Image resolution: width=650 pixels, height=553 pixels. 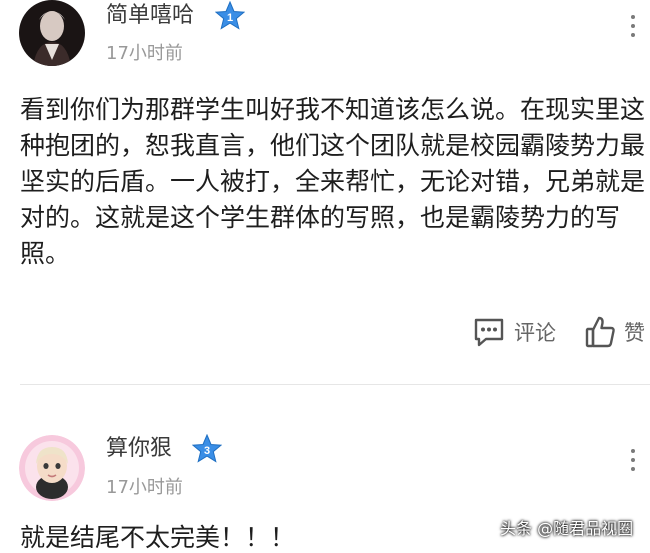 I want to click on username: 简单嘻哈, so click(x=150, y=16).